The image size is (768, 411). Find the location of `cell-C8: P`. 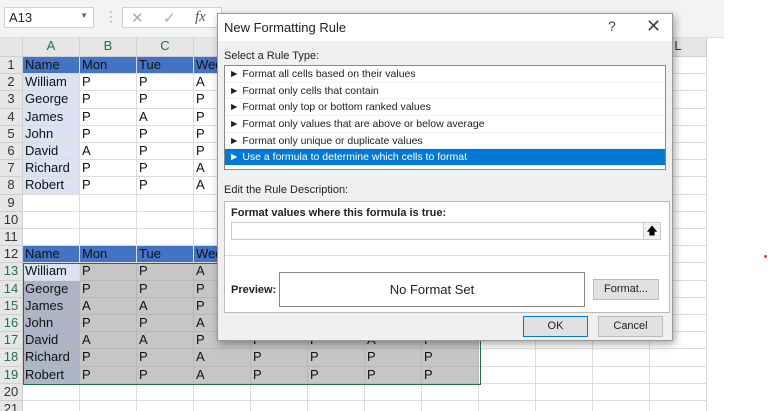

cell-C8: P is located at coordinates (165, 186).